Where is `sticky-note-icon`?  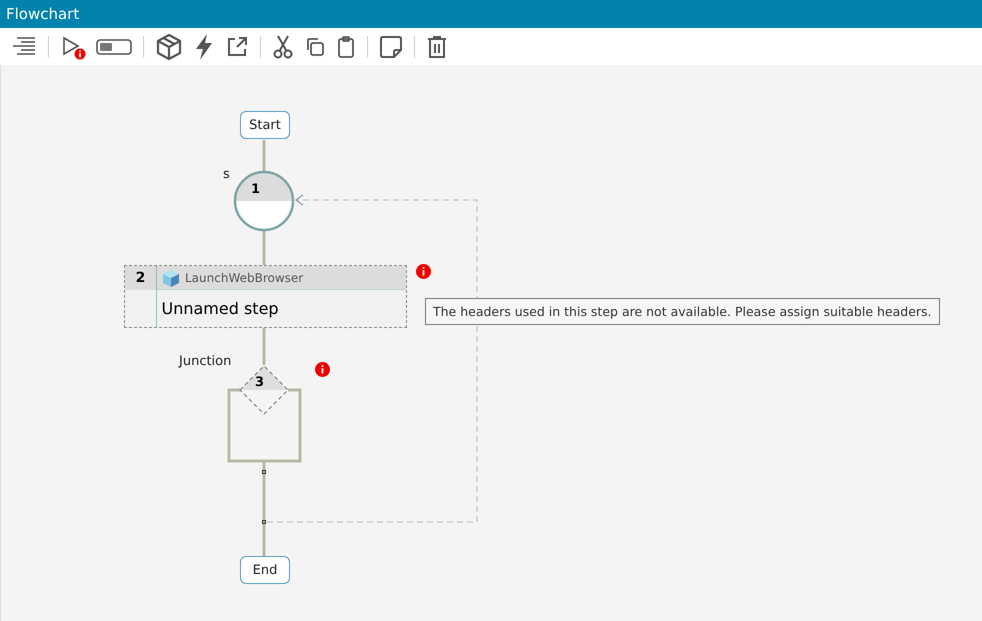
sticky-note-icon is located at coordinates (391, 46).